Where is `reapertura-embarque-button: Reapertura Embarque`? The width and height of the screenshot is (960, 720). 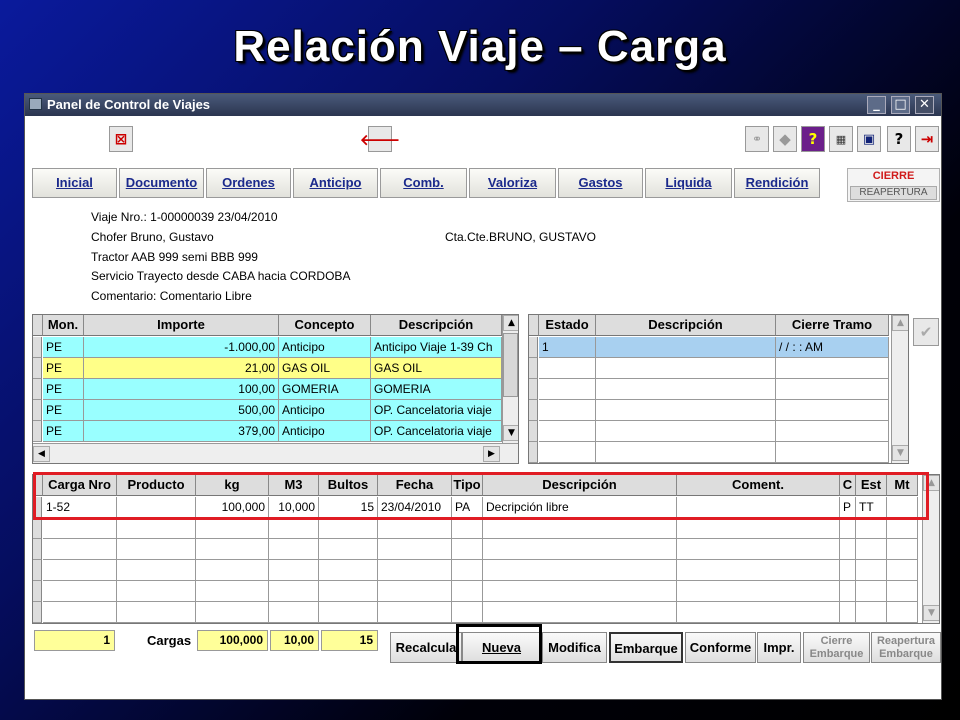
reapertura-embarque-button: Reapertura Embarque is located at coordinates (906, 647).